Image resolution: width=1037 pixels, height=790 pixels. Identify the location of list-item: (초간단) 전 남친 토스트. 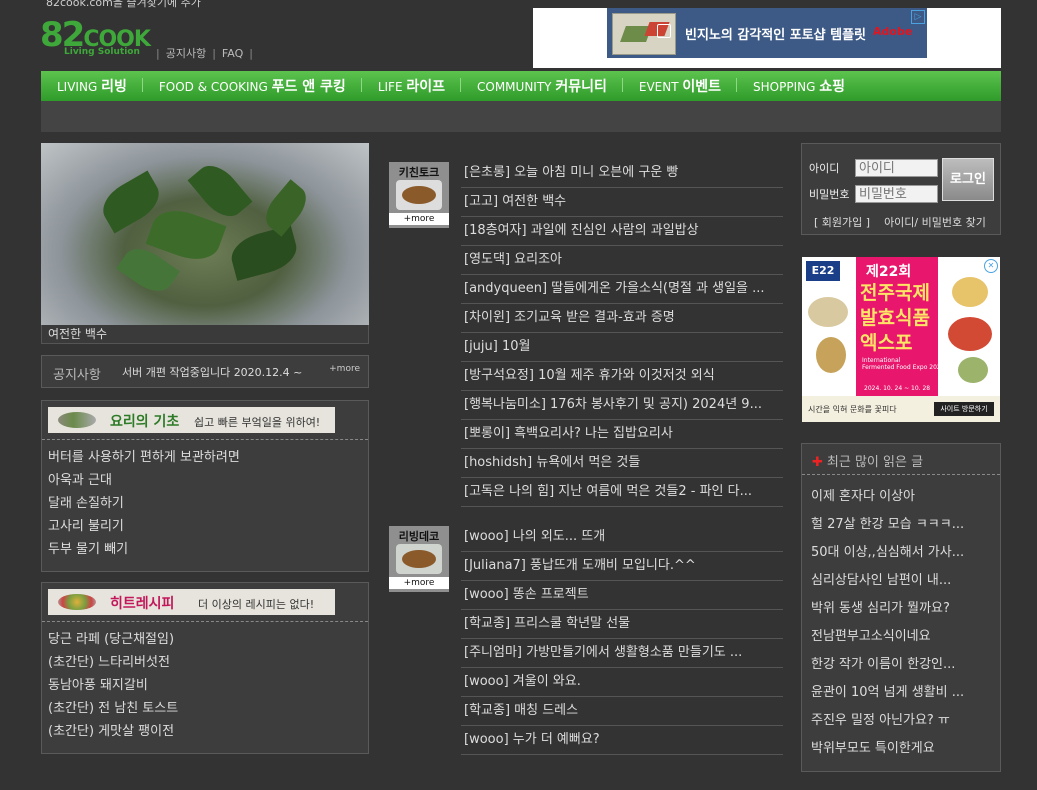
(113, 708).